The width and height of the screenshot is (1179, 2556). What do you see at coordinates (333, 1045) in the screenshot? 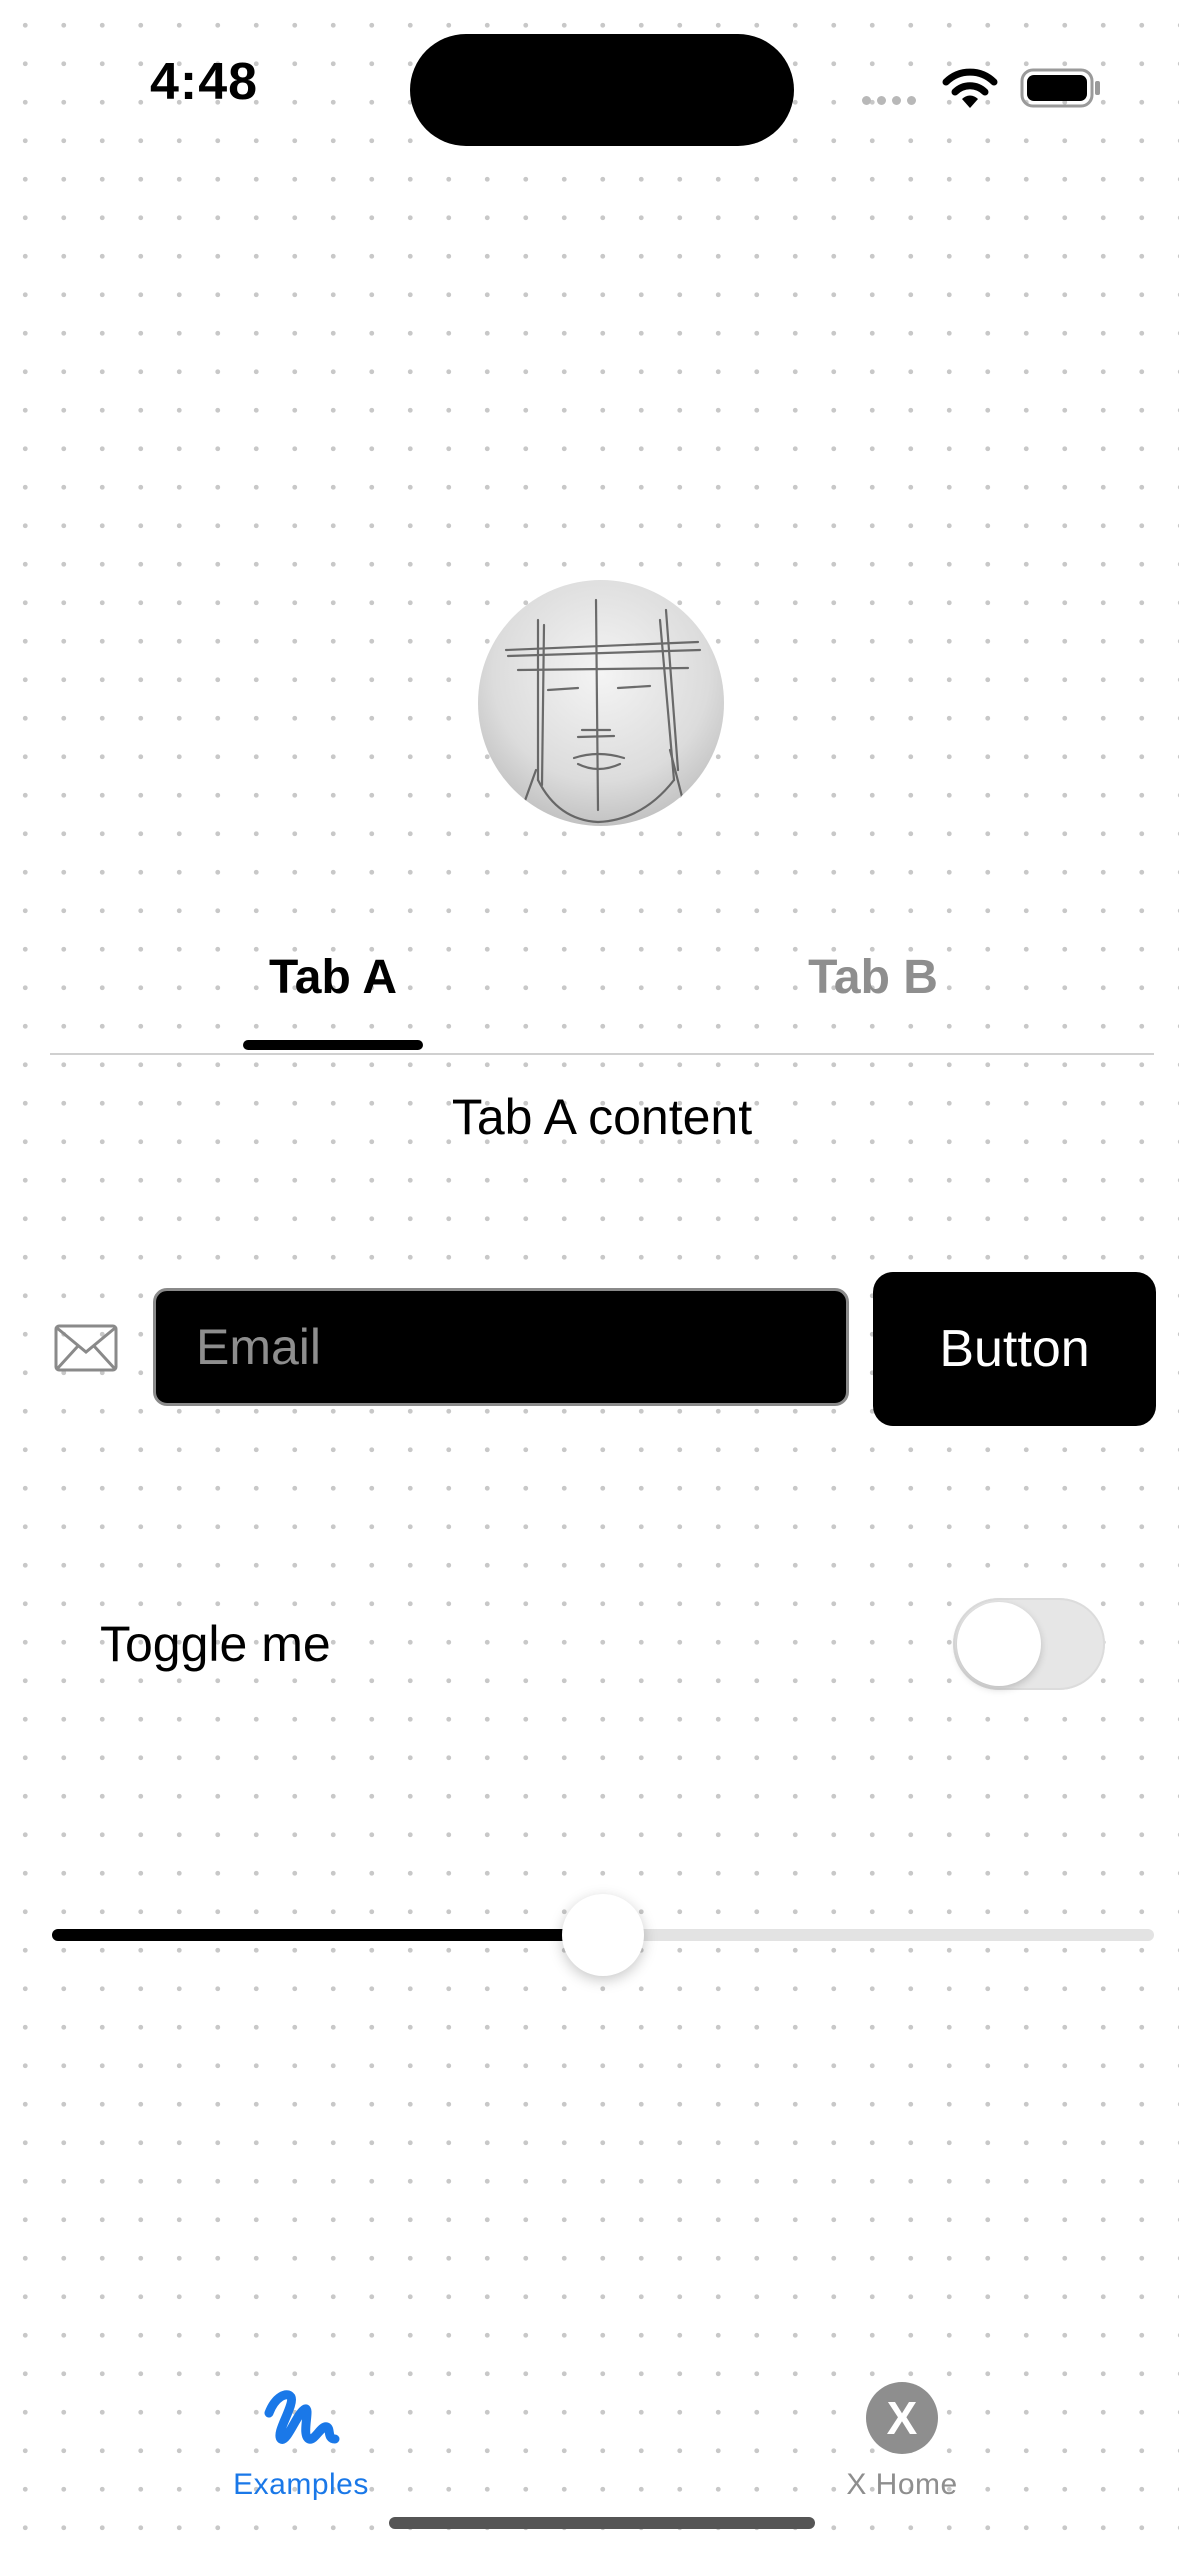
I see `tab-selection-indicator` at bounding box center [333, 1045].